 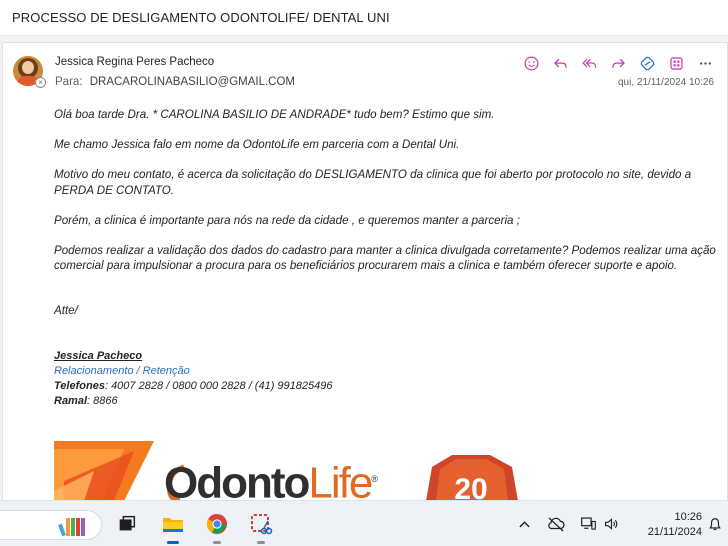 What do you see at coordinates (524, 524) in the screenshot?
I see `show-hidden-icons-chevron-icon` at bounding box center [524, 524].